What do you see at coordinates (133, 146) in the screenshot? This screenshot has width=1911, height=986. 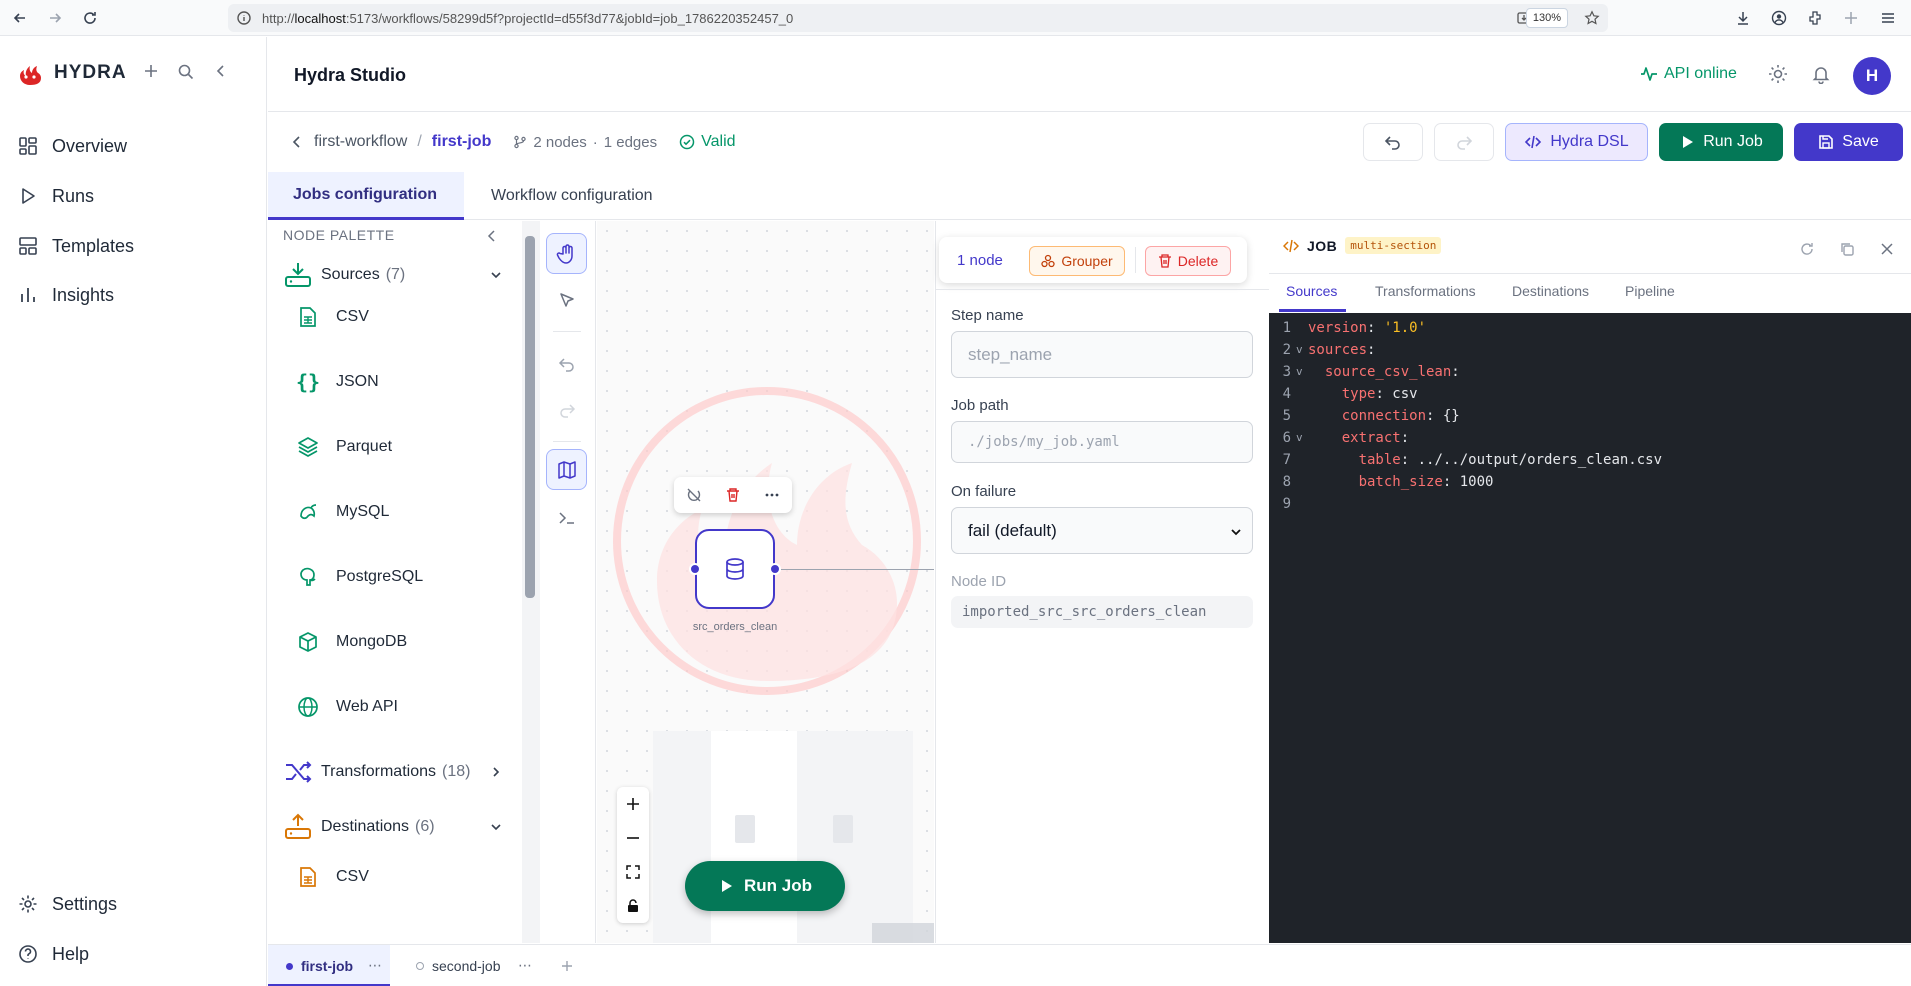 I see `sidebar-item-overview: Overview` at bounding box center [133, 146].